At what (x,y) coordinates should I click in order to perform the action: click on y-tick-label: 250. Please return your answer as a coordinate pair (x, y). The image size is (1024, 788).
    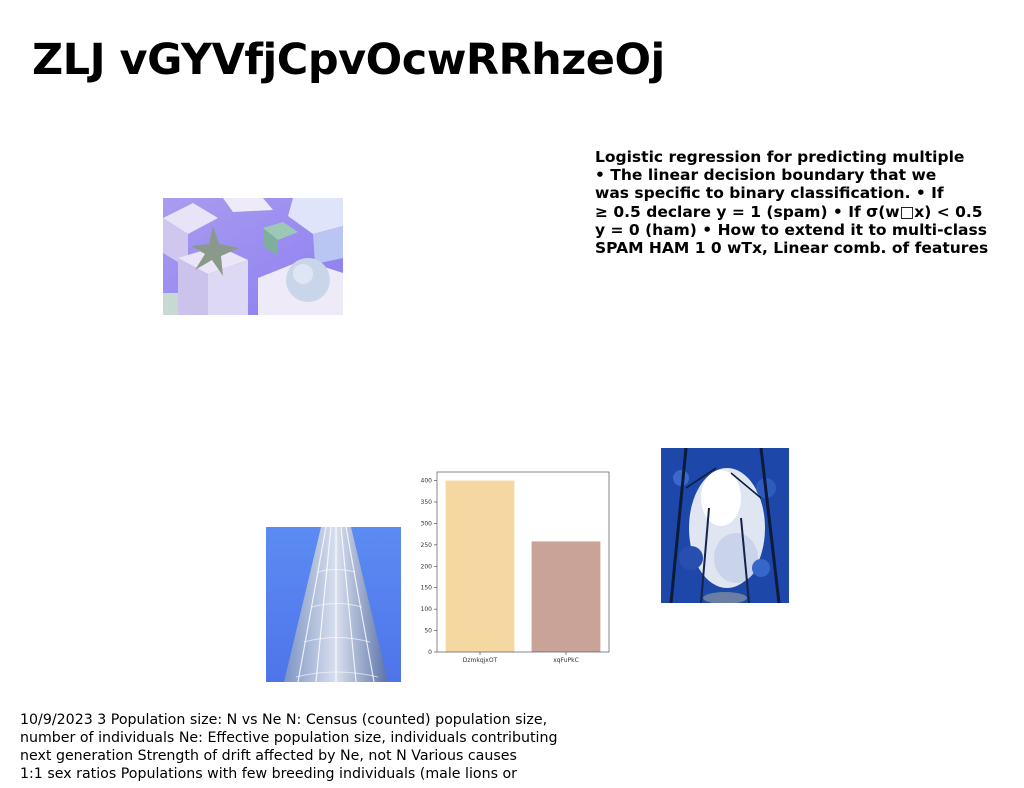
    Looking at the image, I should click on (427, 545).